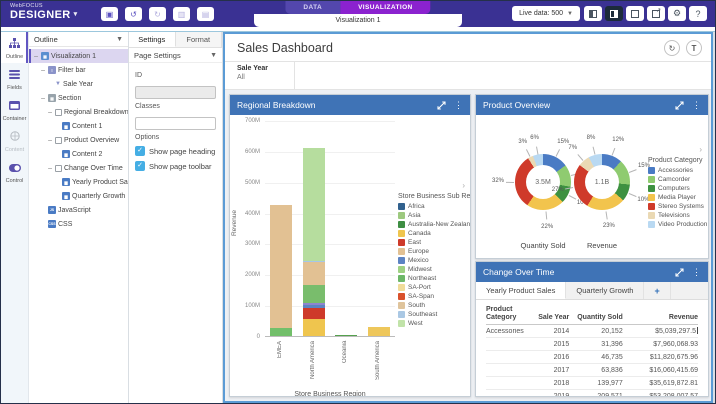 The width and height of the screenshot is (716, 404). Describe the element at coordinates (198, 39) in the screenshot. I see `tab-format: Format` at that location.